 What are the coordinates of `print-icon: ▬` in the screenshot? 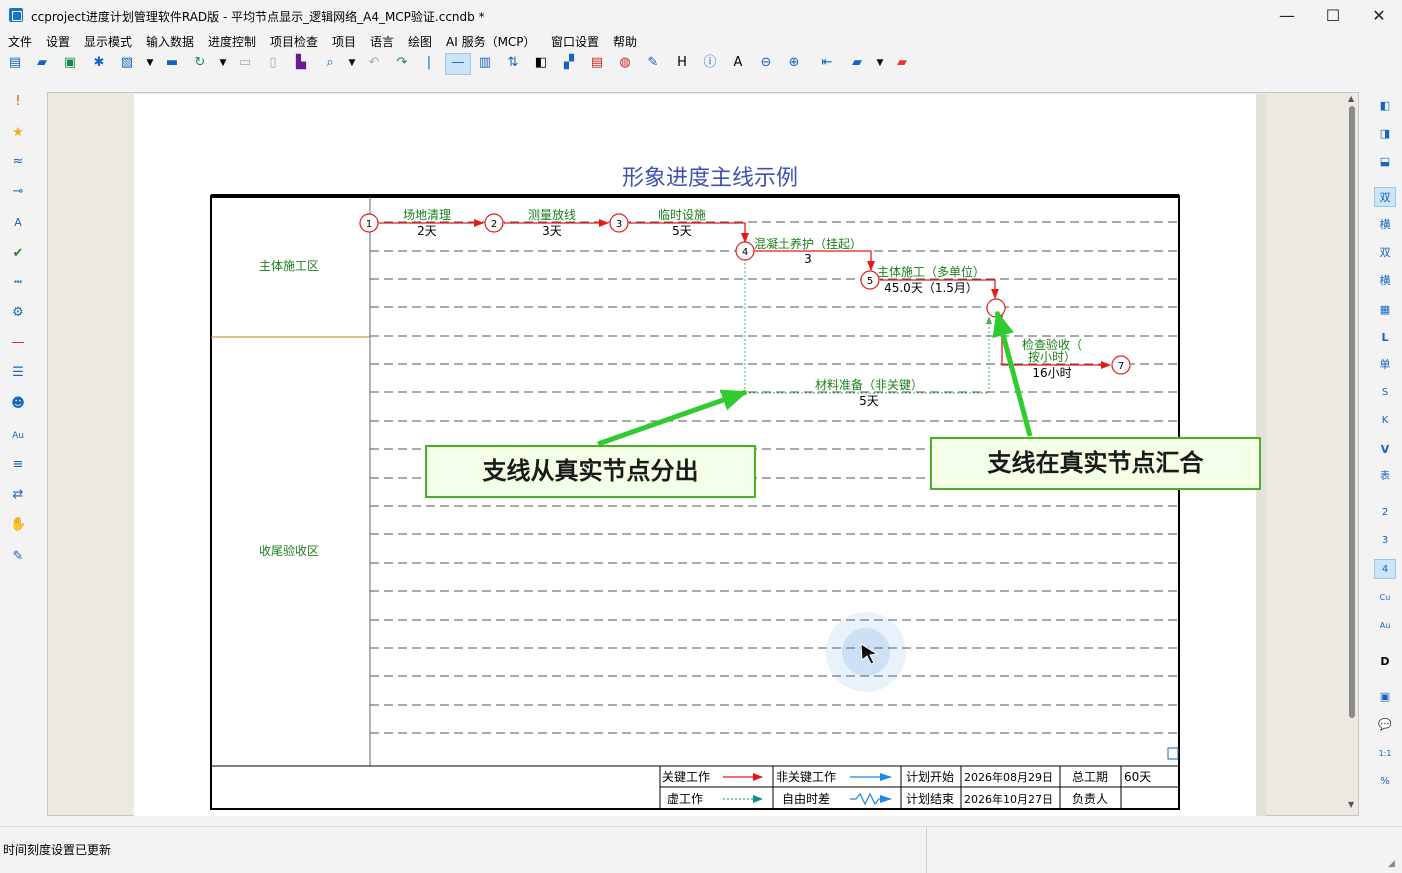 It's located at (172, 63).